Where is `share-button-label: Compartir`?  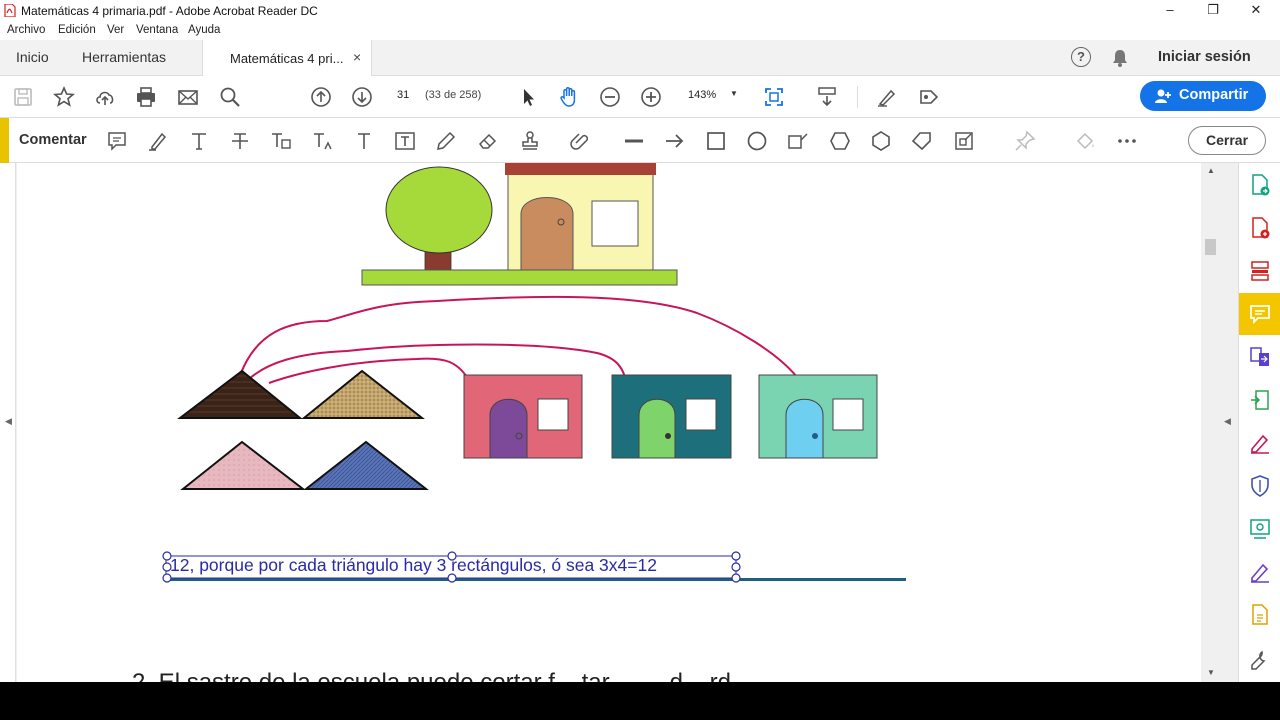
share-button-label: Compartir is located at coordinates (1214, 95).